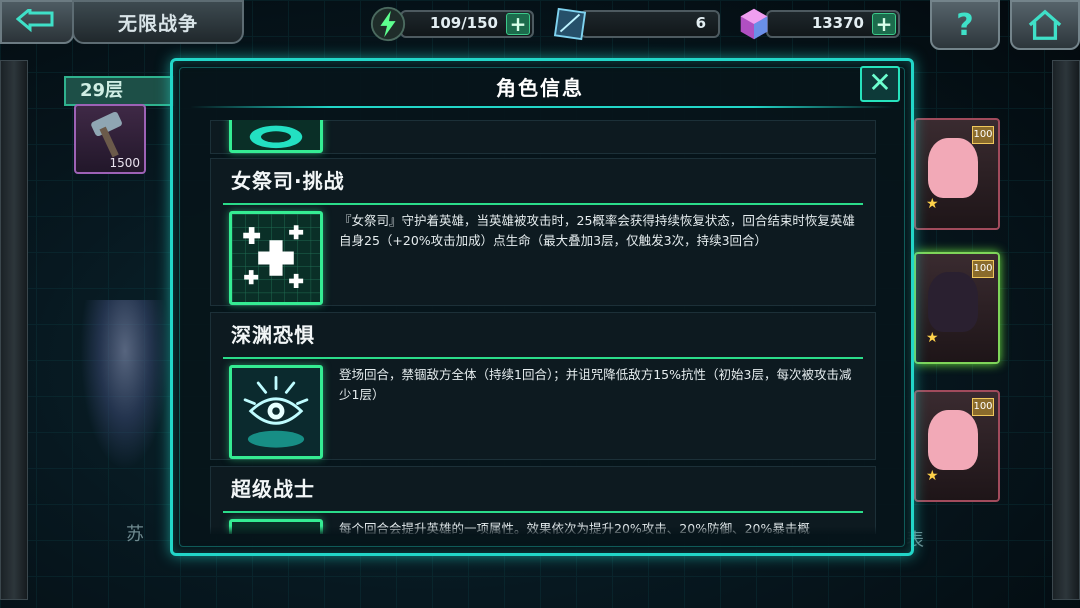  Describe the element at coordinates (119, 91) in the screenshot. I see `floor-indicator: 29层` at that location.